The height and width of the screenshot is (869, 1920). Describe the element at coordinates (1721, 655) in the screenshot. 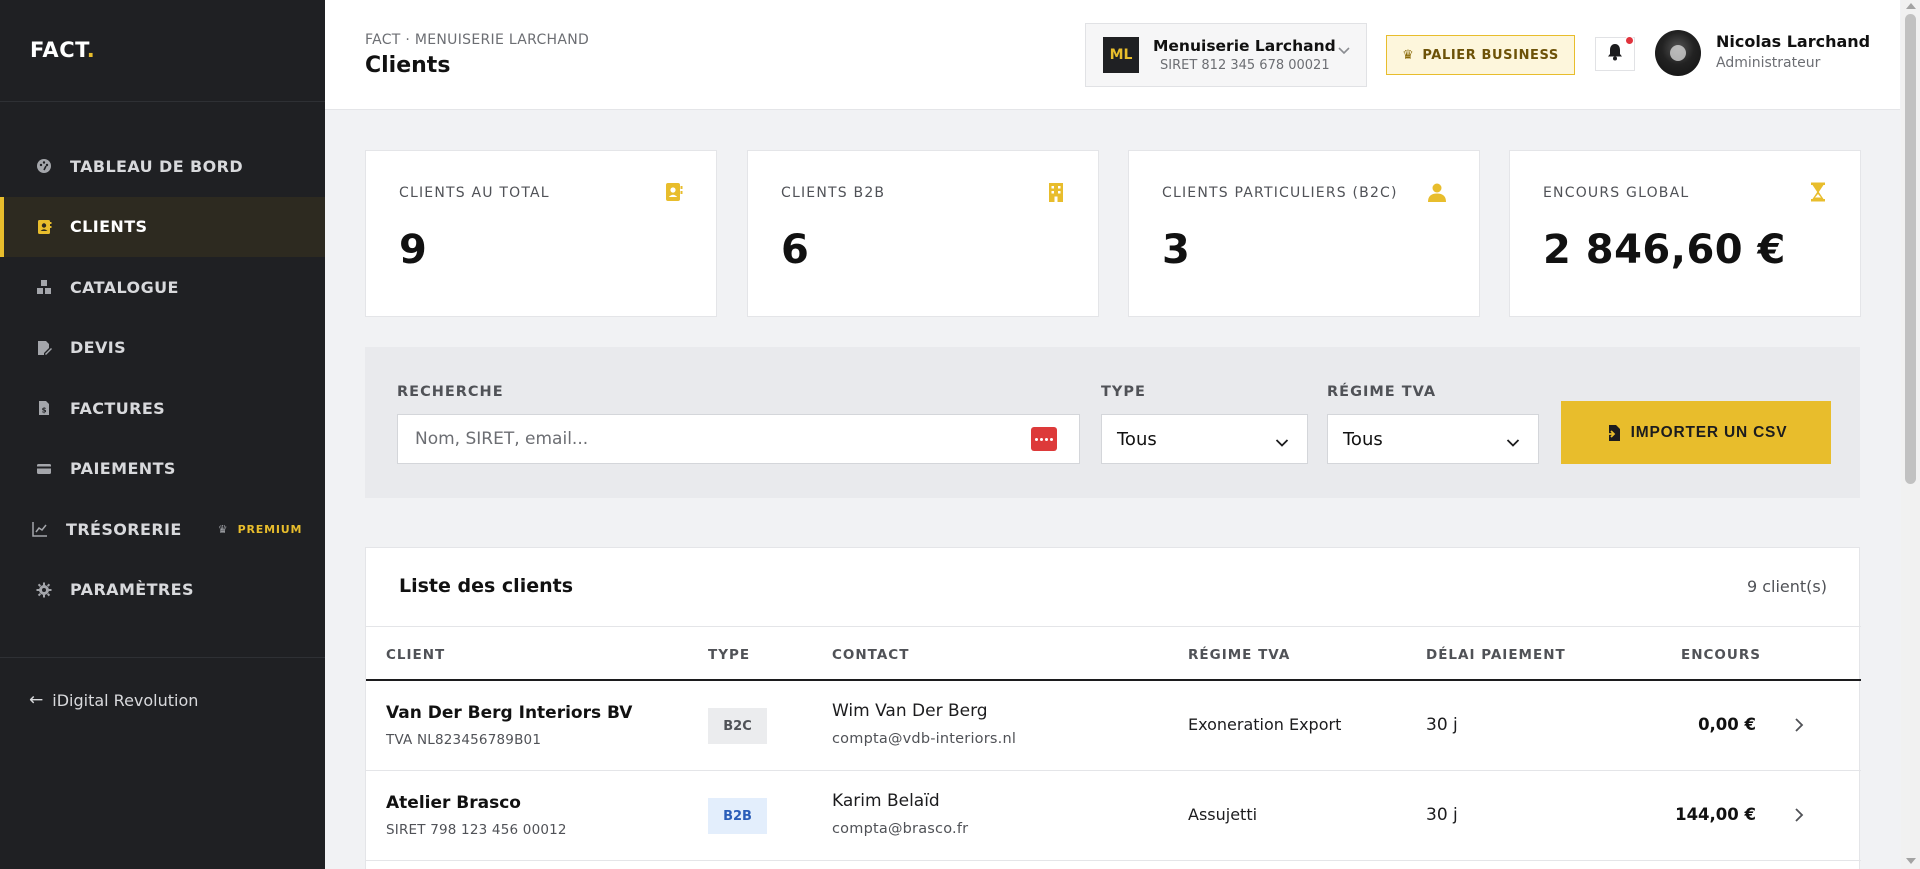

I see `column-header-encours: ENCOURS` at that location.